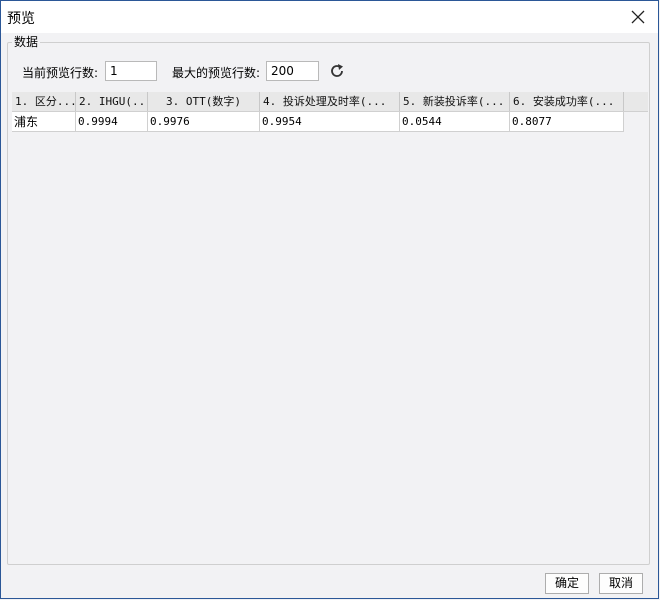 The image size is (660, 600). Describe the element at coordinates (329, 17) in the screenshot. I see `title-bar: 预览` at that location.